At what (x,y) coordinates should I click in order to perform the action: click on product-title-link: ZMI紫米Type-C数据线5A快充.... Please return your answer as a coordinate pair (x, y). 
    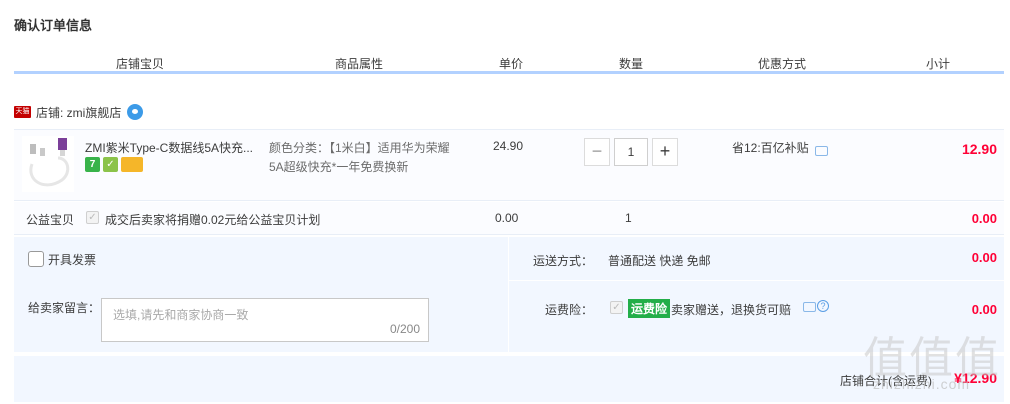
    Looking at the image, I should click on (169, 147).